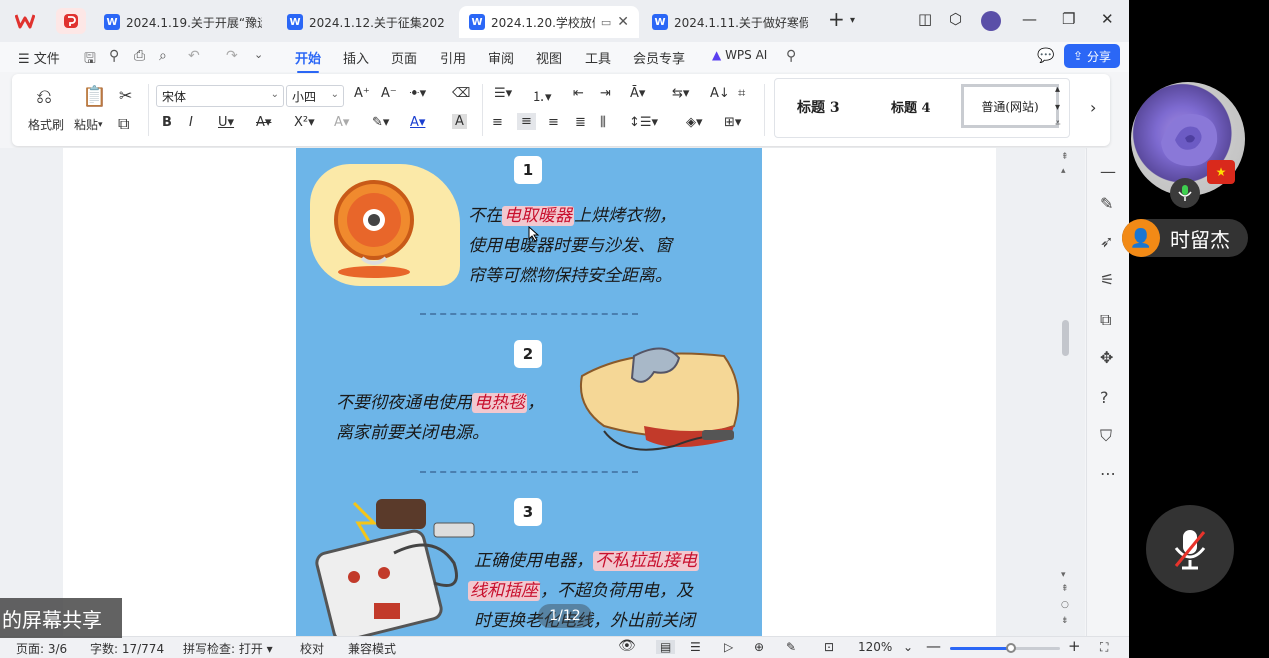 The height and width of the screenshot is (658, 1269). What do you see at coordinates (739, 55) in the screenshot?
I see `wps-ai-button: ▲ WPS AI` at bounding box center [739, 55].